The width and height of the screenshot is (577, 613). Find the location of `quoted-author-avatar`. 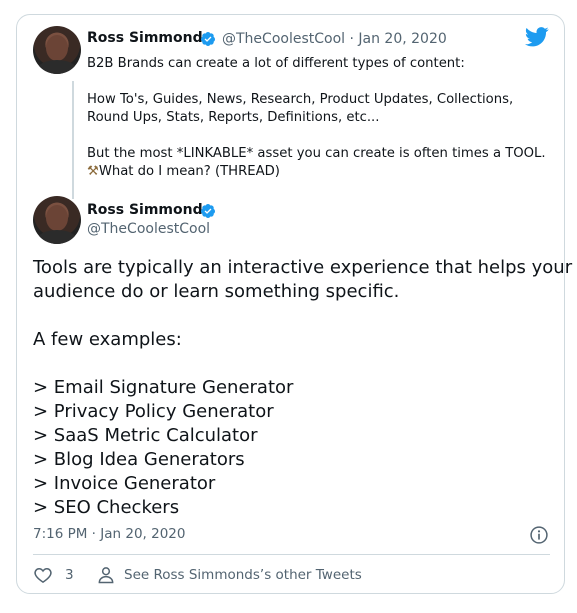

quoted-author-avatar is located at coordinates (57, 50).